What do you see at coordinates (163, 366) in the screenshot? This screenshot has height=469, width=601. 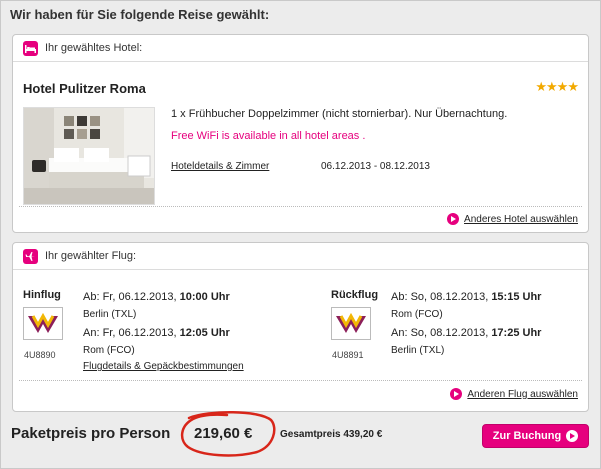 I see `flight-details-link: Flugdetails & Gepäckbestimmungen` at bounding box center [163, 366].